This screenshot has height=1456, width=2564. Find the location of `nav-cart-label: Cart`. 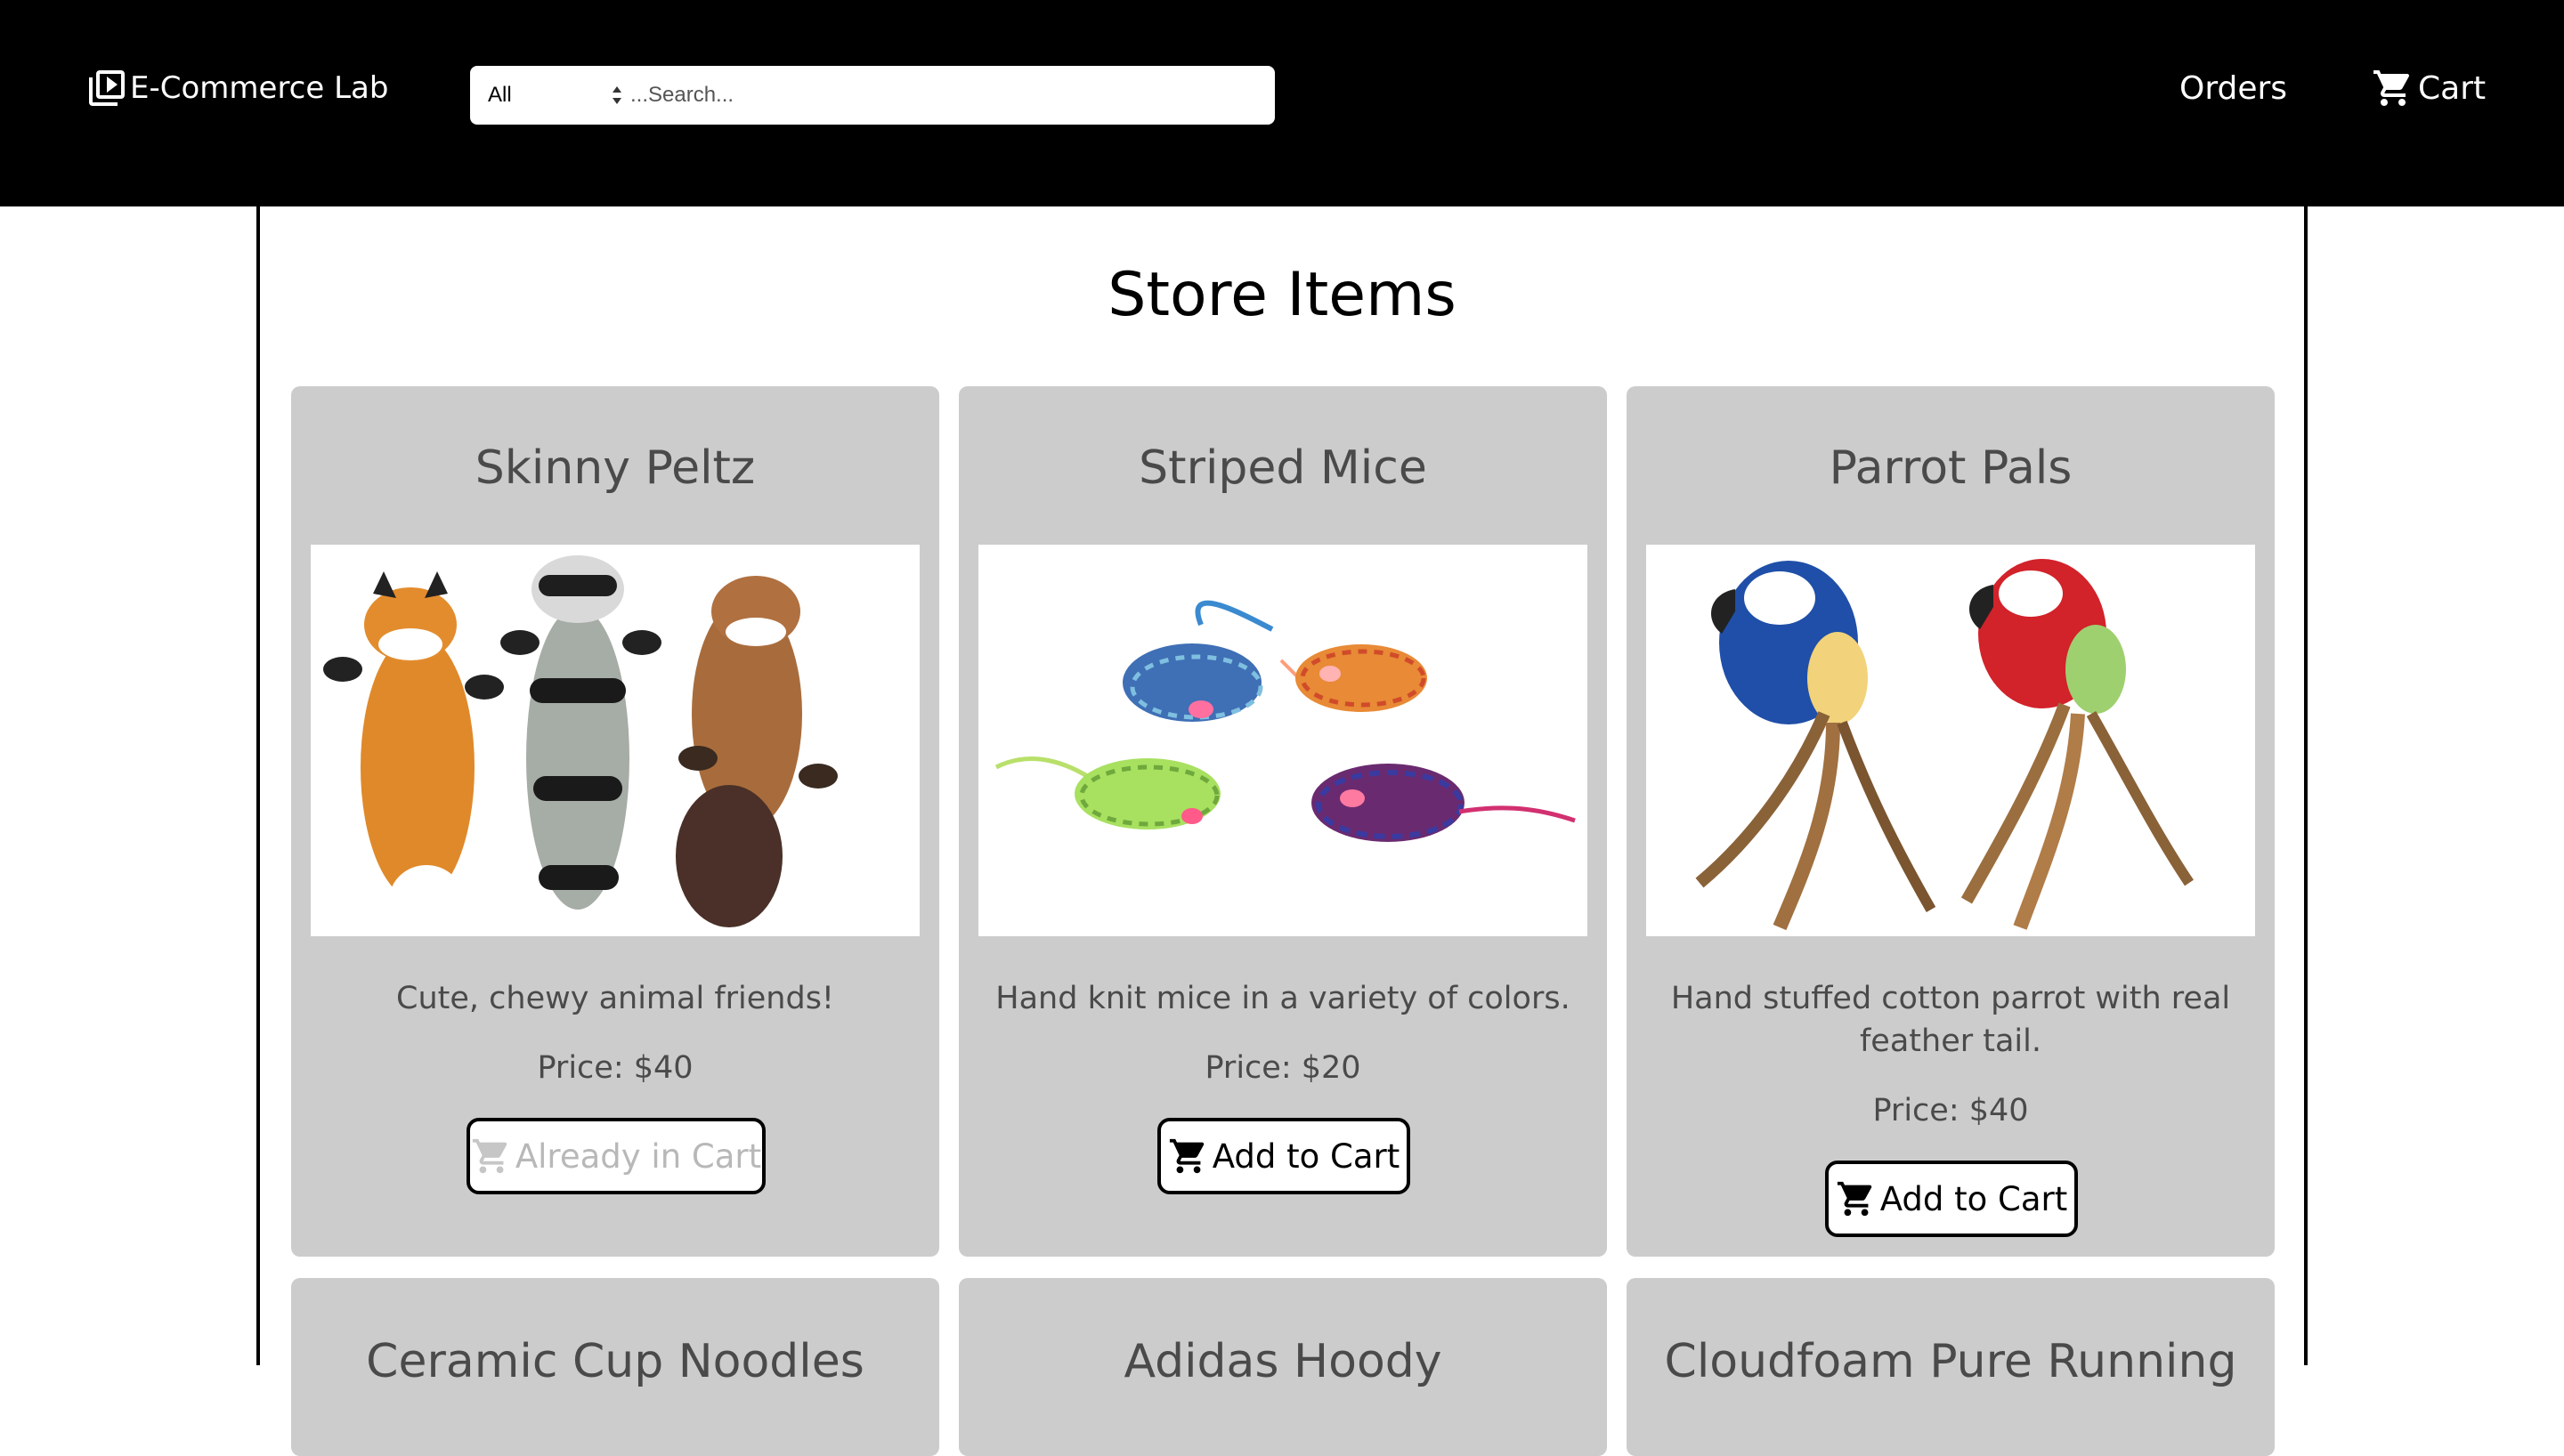

nav-cart-label: Cart is located at coordinates (2452, 88).